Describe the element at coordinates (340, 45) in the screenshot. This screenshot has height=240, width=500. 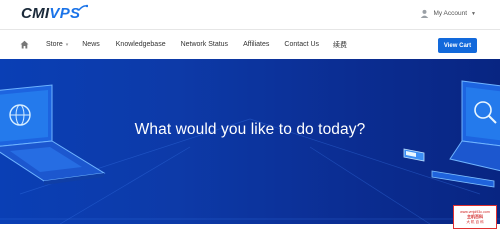
I see `nav-item-renew: 续费` at that location.